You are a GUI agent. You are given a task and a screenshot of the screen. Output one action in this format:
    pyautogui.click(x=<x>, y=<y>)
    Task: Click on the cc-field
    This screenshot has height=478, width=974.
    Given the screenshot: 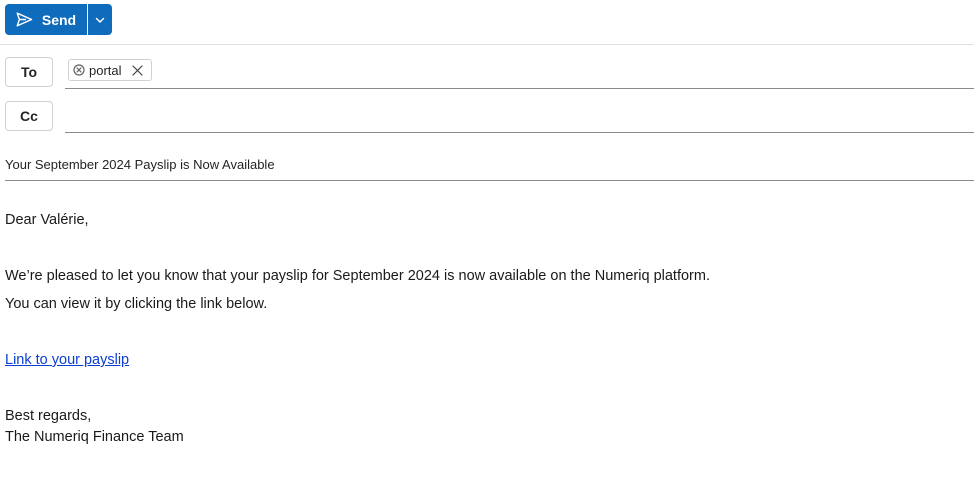 What is the action you would take?
    pyautogui.click(x=519, y=116)
    